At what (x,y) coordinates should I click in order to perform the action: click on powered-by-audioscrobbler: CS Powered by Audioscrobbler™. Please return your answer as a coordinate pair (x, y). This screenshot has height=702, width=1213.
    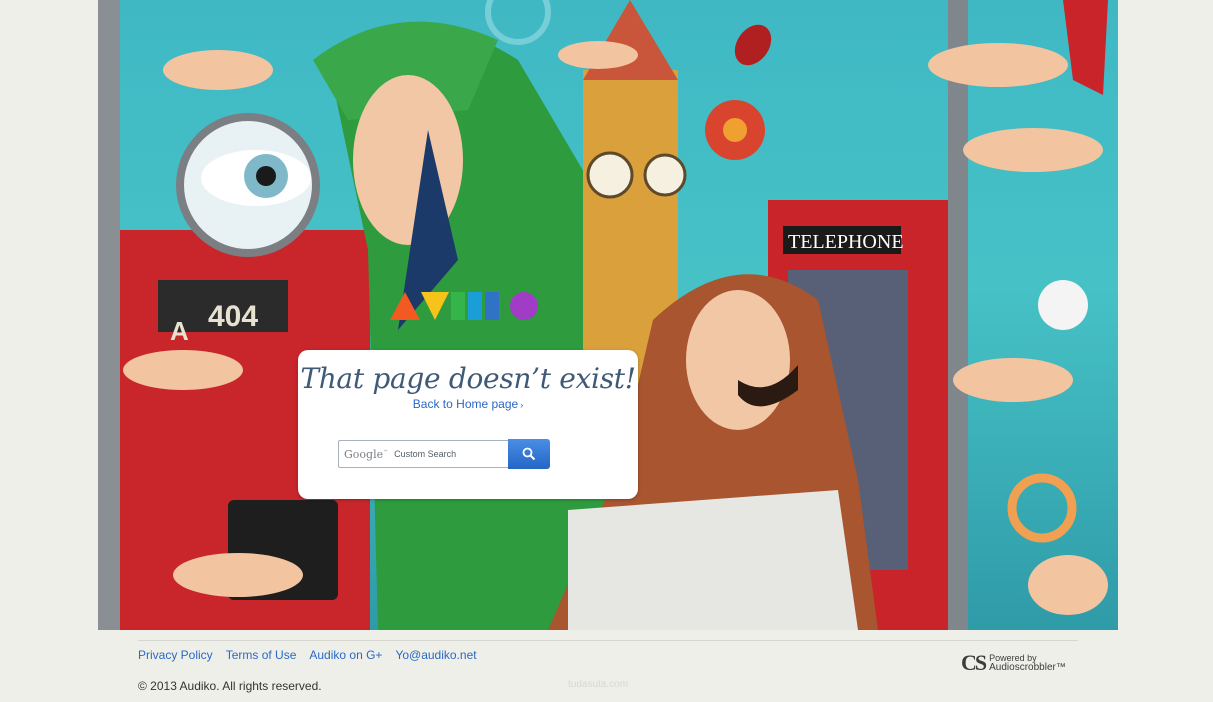
    Looking at the image, I should click on (1013, 663).